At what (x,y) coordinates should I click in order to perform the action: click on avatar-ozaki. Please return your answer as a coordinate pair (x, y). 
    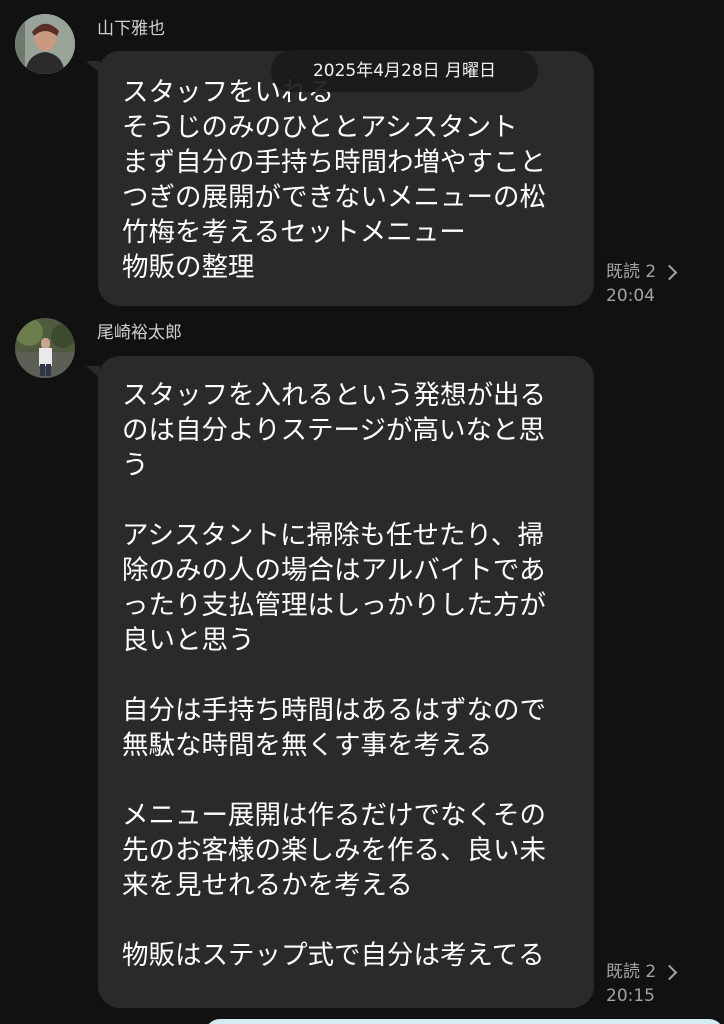
    Looking at the image, I should click on (45, 348).